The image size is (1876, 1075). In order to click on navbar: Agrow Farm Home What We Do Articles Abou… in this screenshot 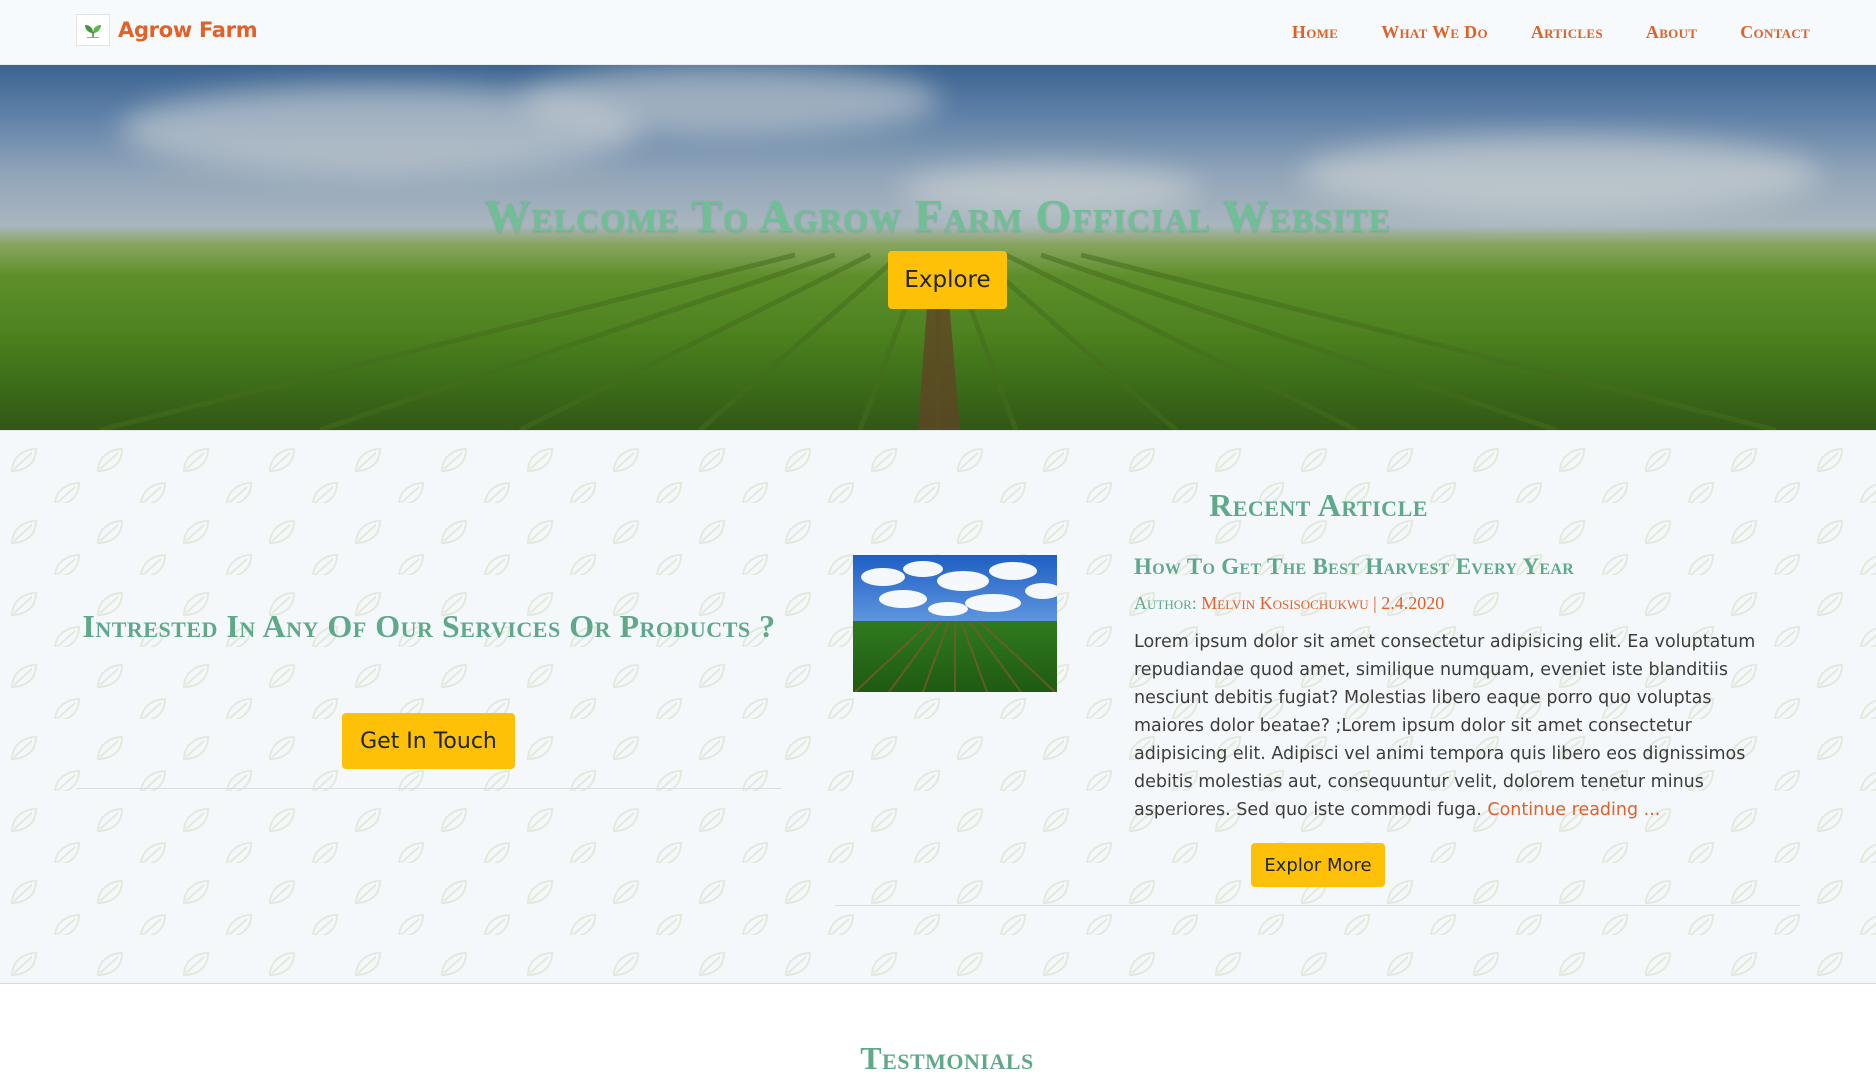, I will do `click(938, 32)`.